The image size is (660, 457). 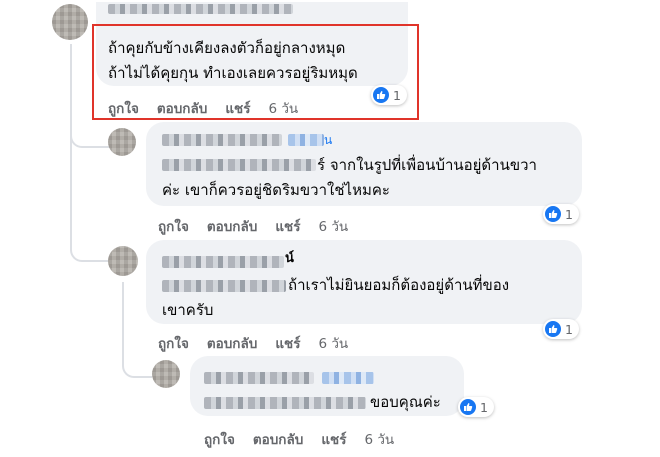 What do you see at coordinates (289, 258) in the screenshot?
I see `commenter-name-suffix: น์` at bounding box center [289, 258].